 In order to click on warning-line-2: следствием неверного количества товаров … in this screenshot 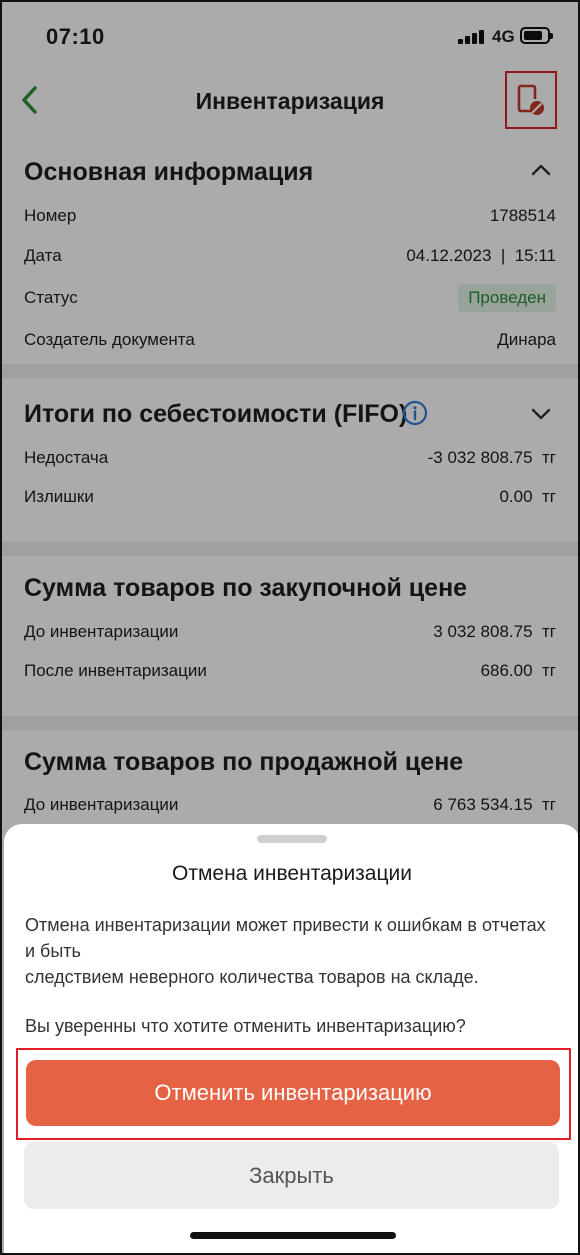, I will do `click(252, 977)`.